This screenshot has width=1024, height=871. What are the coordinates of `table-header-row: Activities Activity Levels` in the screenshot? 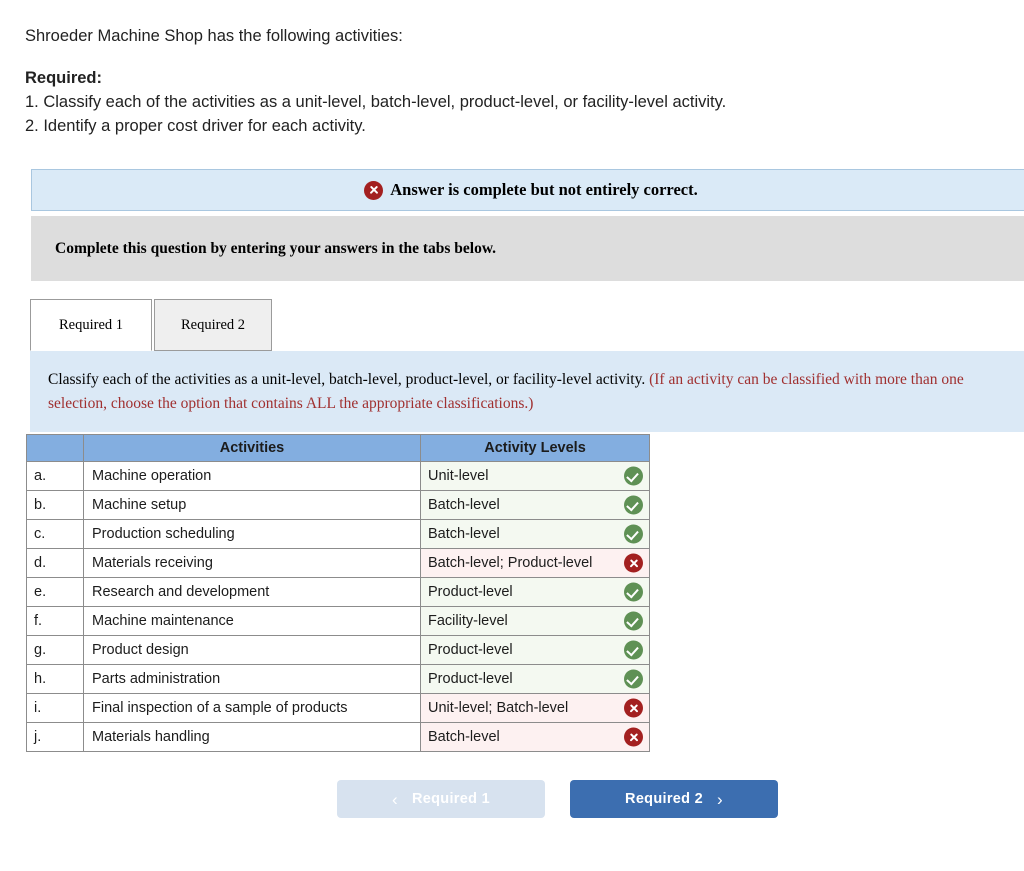 It's located at (338, 448).